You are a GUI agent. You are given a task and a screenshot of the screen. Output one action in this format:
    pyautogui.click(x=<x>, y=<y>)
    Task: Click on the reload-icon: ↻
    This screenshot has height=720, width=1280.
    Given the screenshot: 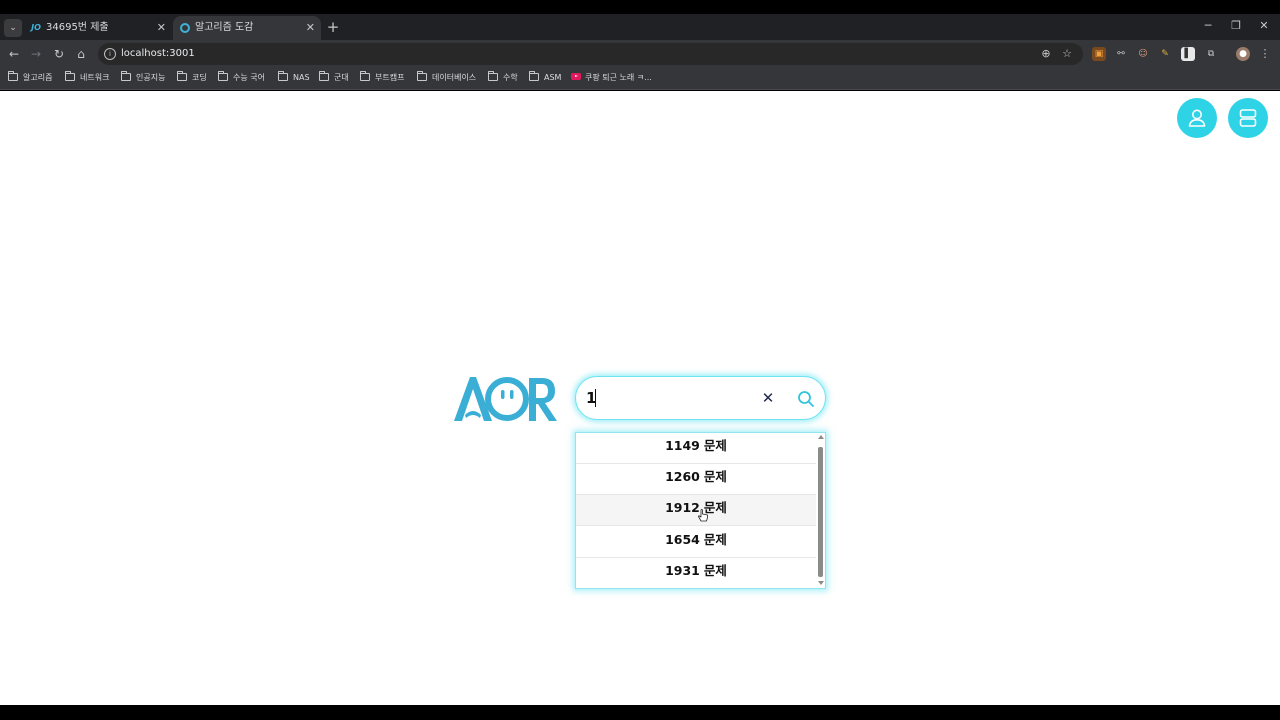 What is the action you would take?
    pyautogui.click(x=59, y=54)
    